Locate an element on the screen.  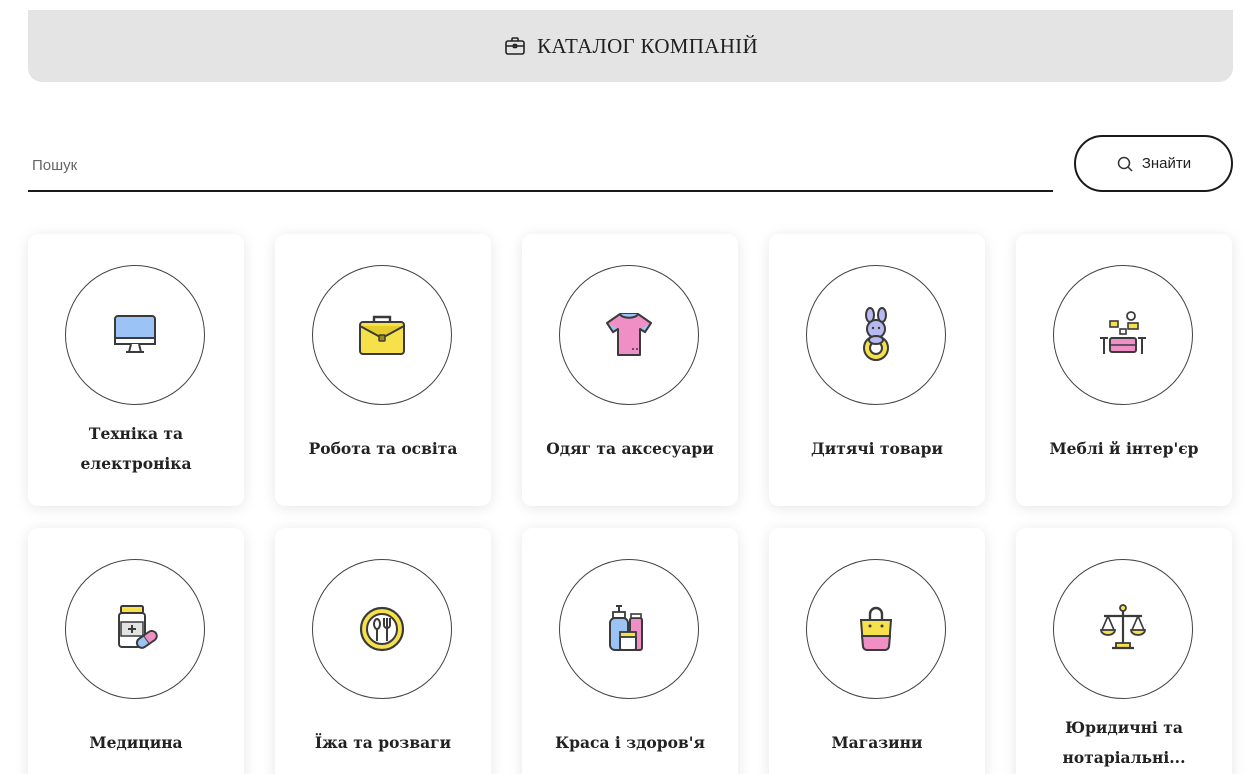
category-card-clothing: Одяг та аксесуари is located at coordinates (630, 370).